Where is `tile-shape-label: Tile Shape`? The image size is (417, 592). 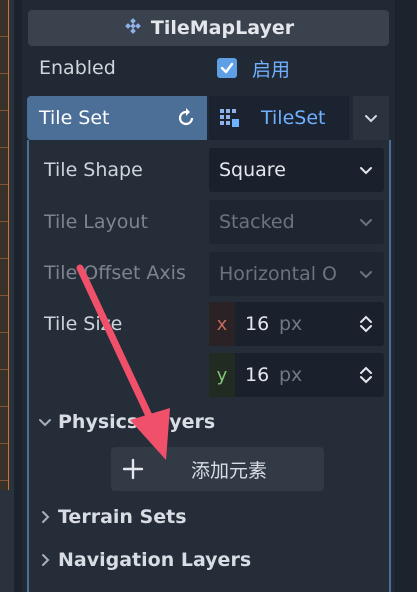 tile-shape-label: Tile Shape is located at coordinates (93, 170).